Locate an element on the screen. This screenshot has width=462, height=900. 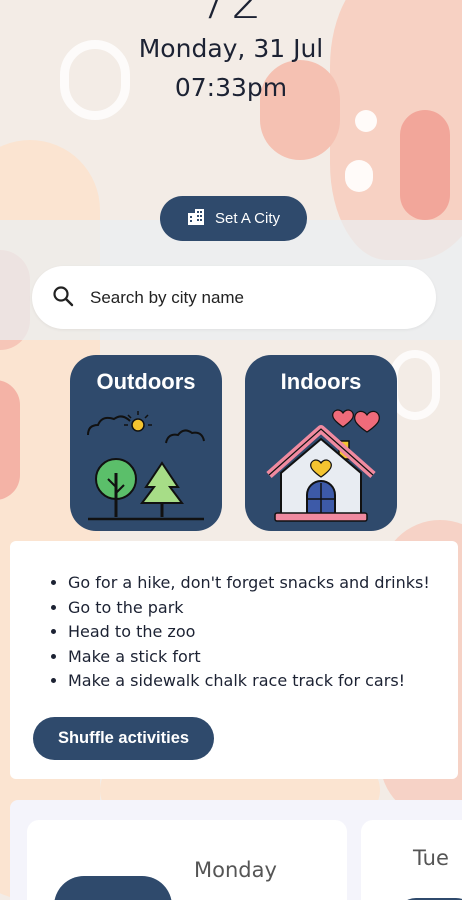
list-item: Make a stick fort is located at coordinates (249, 657).